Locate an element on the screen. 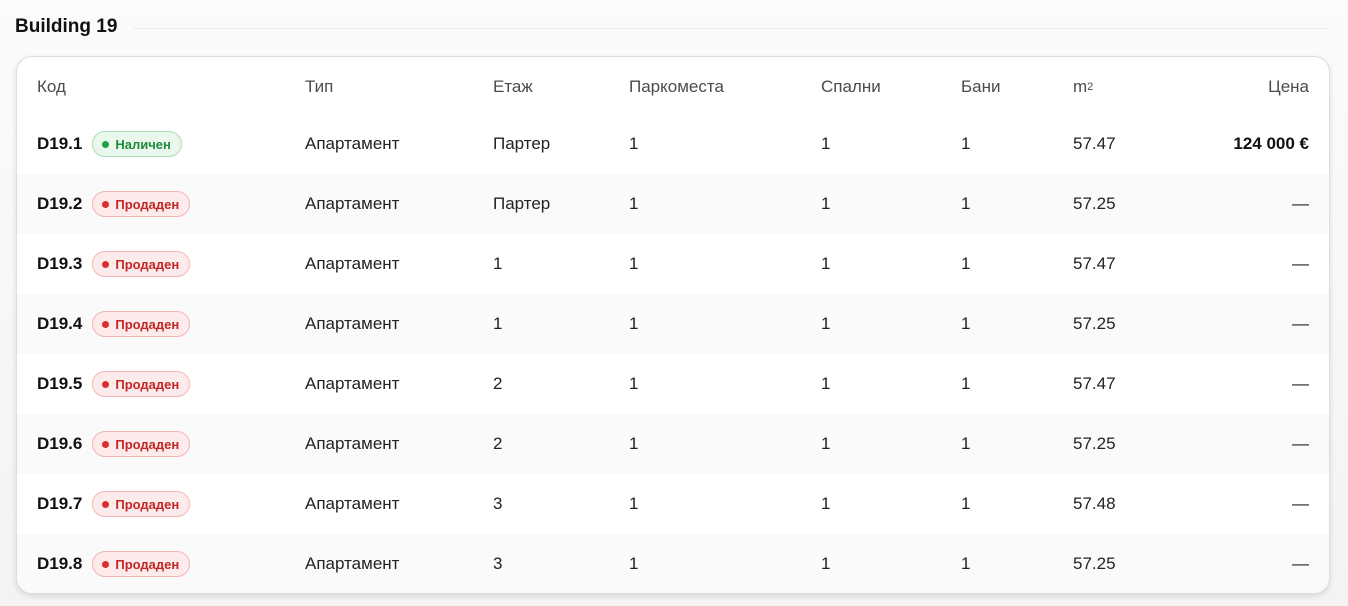 The height and width of the screenshot is (606, 1348). cell-floor: Партер is located at coordinates (522, 203).